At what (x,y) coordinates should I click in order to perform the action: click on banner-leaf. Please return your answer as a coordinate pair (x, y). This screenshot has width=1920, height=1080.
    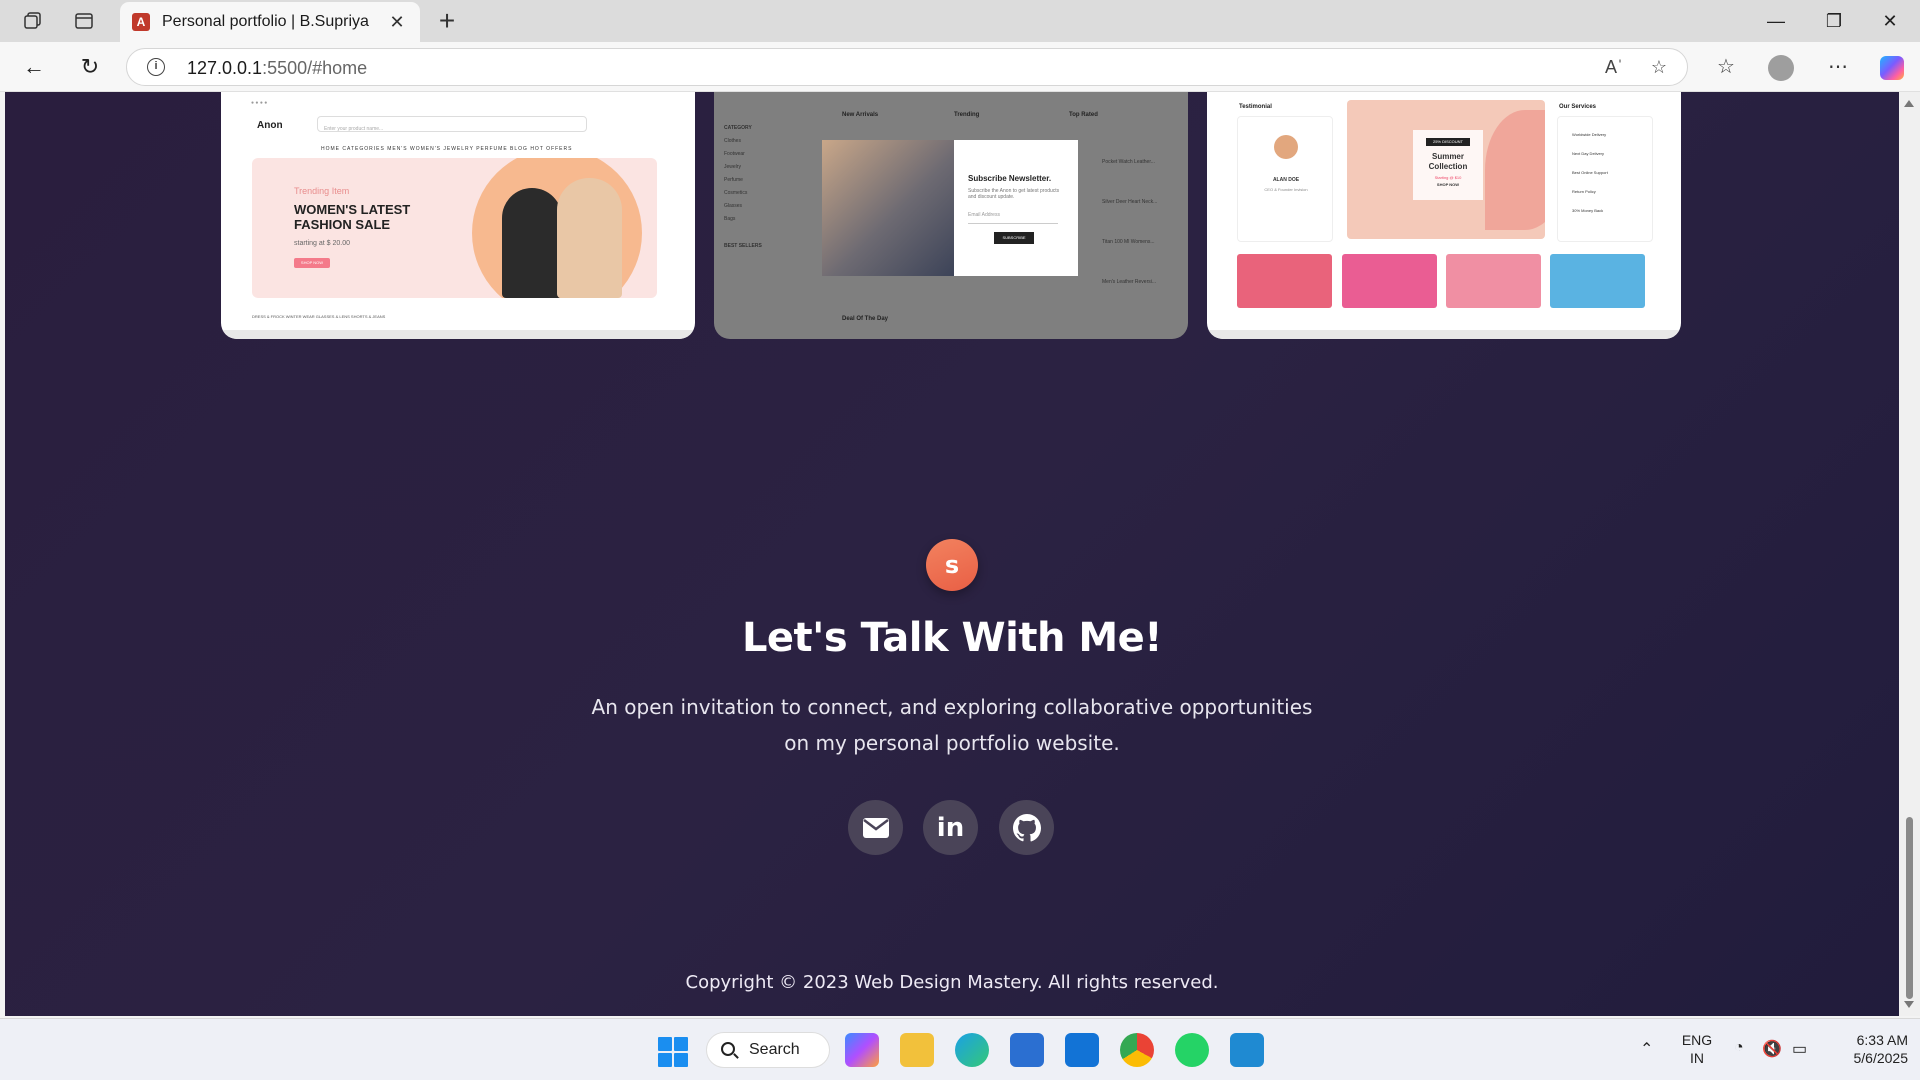
    Looking at the image, I should click on (1515, 170).